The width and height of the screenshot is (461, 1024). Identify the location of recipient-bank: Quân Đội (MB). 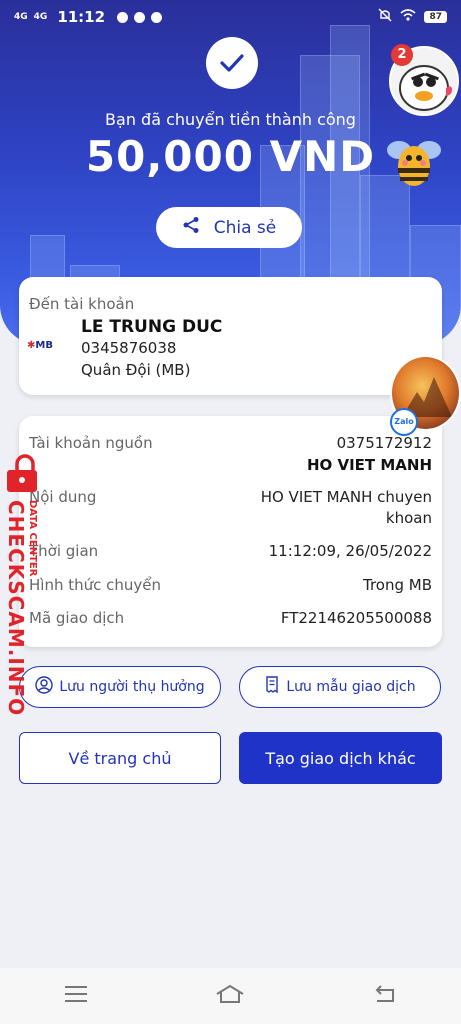
(136, 370).